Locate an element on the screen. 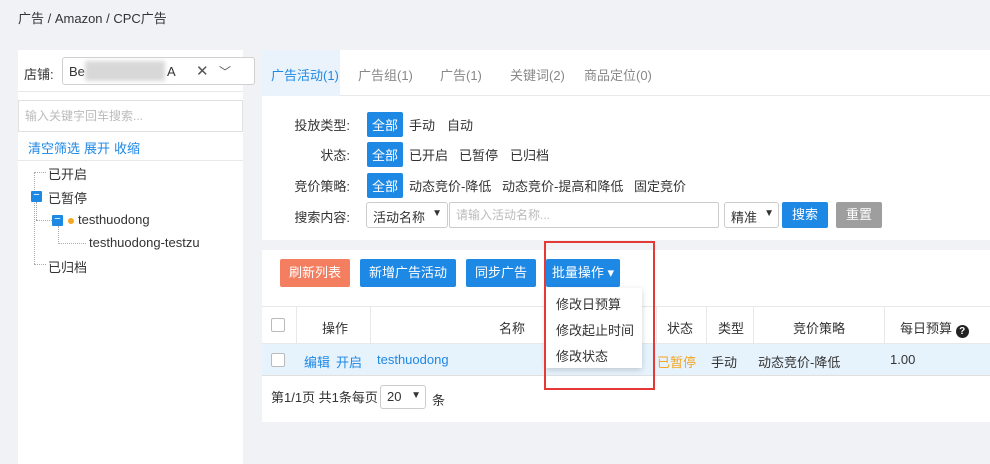 This screenshot has width=990, height=464. match-mode-value: 精准 is located at coordinates (744, 217).